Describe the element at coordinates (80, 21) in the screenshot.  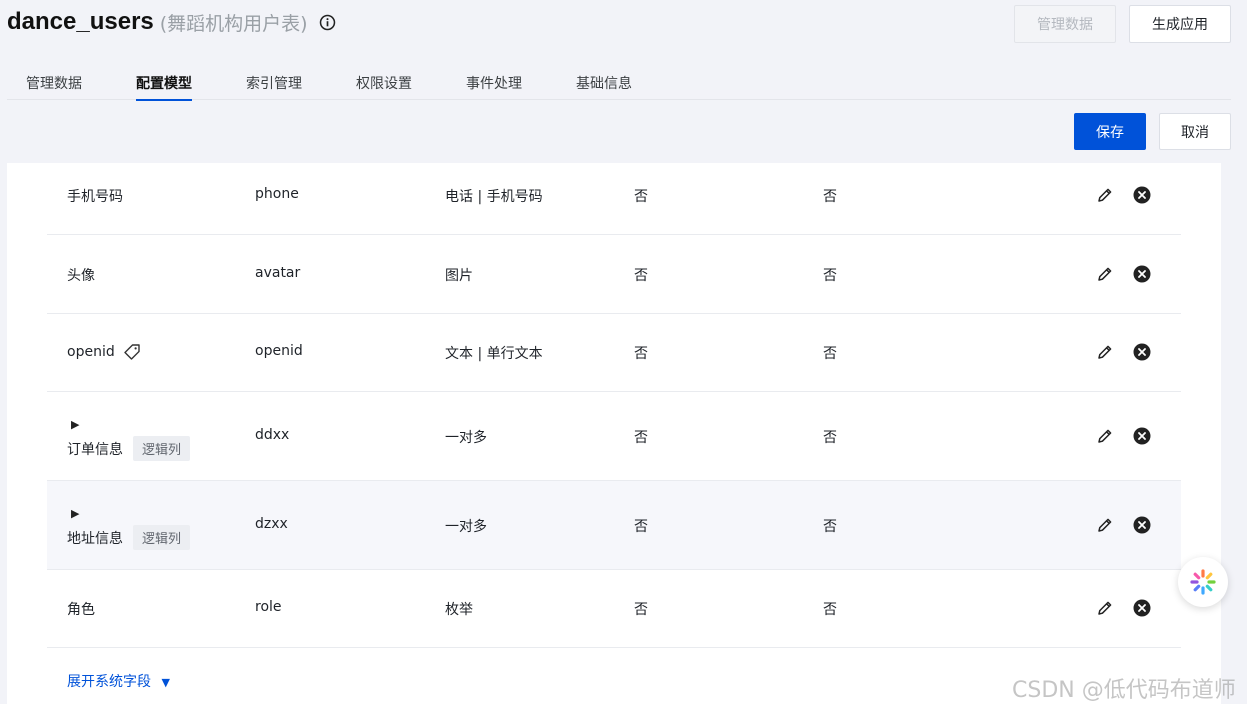
I see `page-title: dance_users` at that location.